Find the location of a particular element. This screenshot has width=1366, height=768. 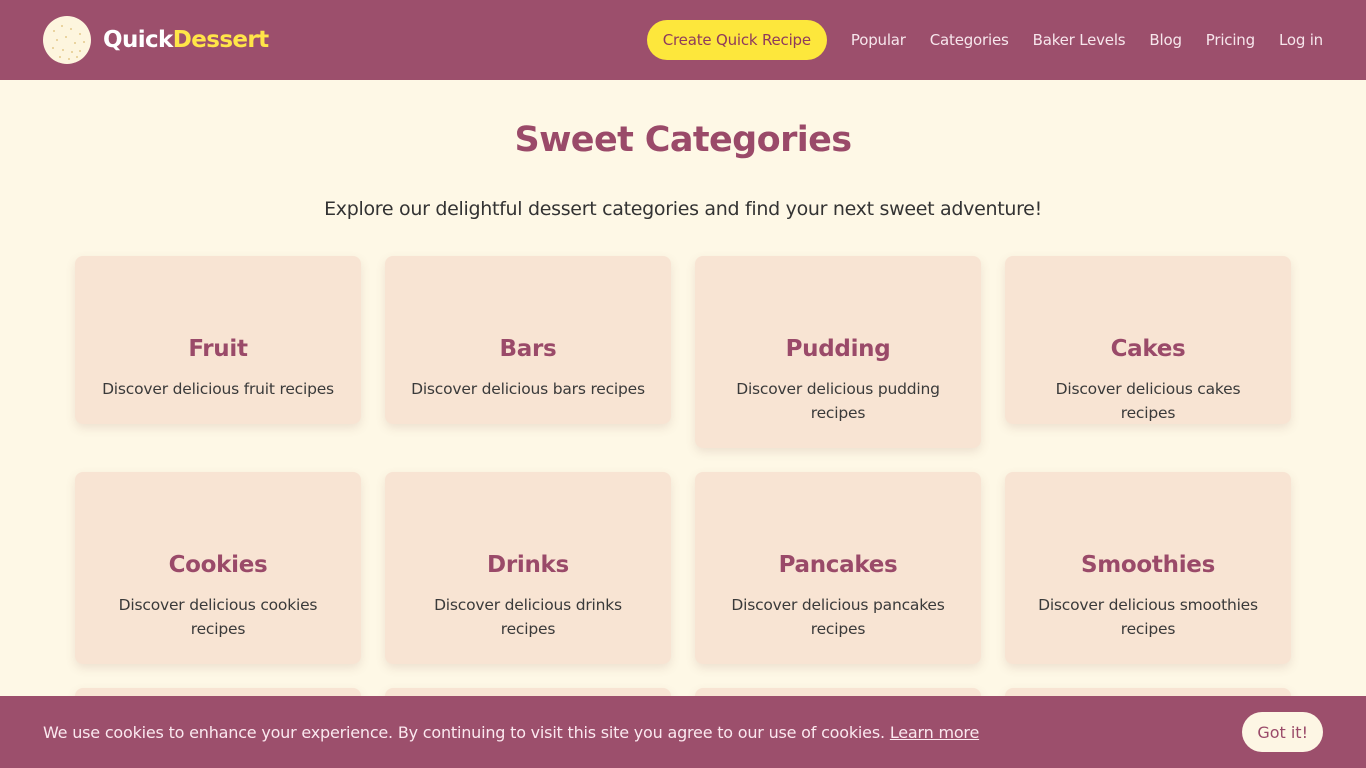

category-description: Discover delicious bars recipes is located at coordinates (528, 389).